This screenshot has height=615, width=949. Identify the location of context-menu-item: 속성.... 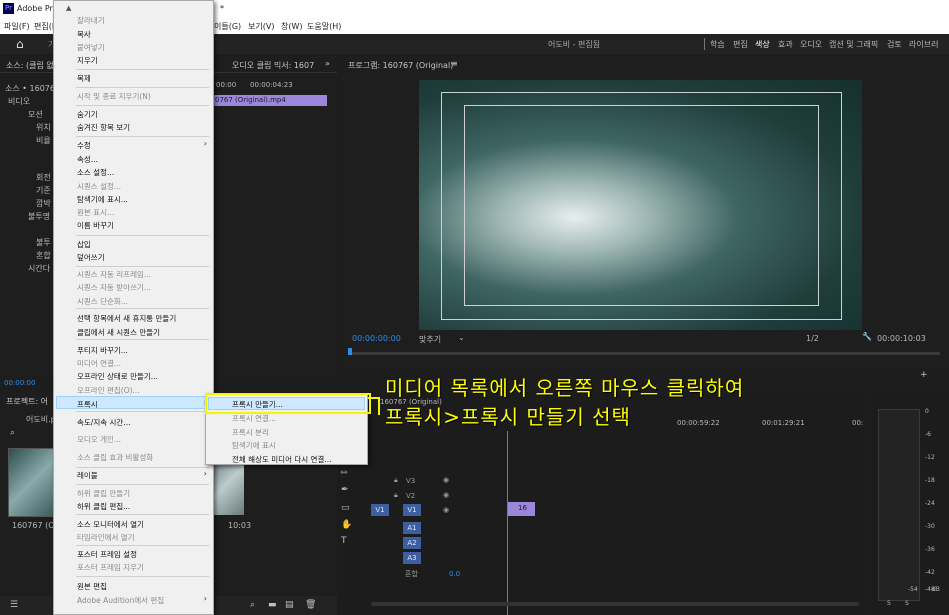
(87, 159).